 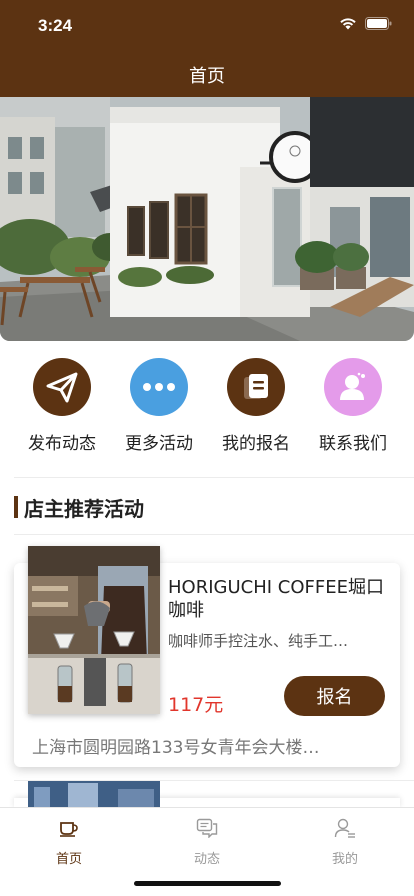 What do you see at coordinates (84, 508) in the screenshot?
I see `section-title: 店主推荐活动` at bounding box center [84, 508].